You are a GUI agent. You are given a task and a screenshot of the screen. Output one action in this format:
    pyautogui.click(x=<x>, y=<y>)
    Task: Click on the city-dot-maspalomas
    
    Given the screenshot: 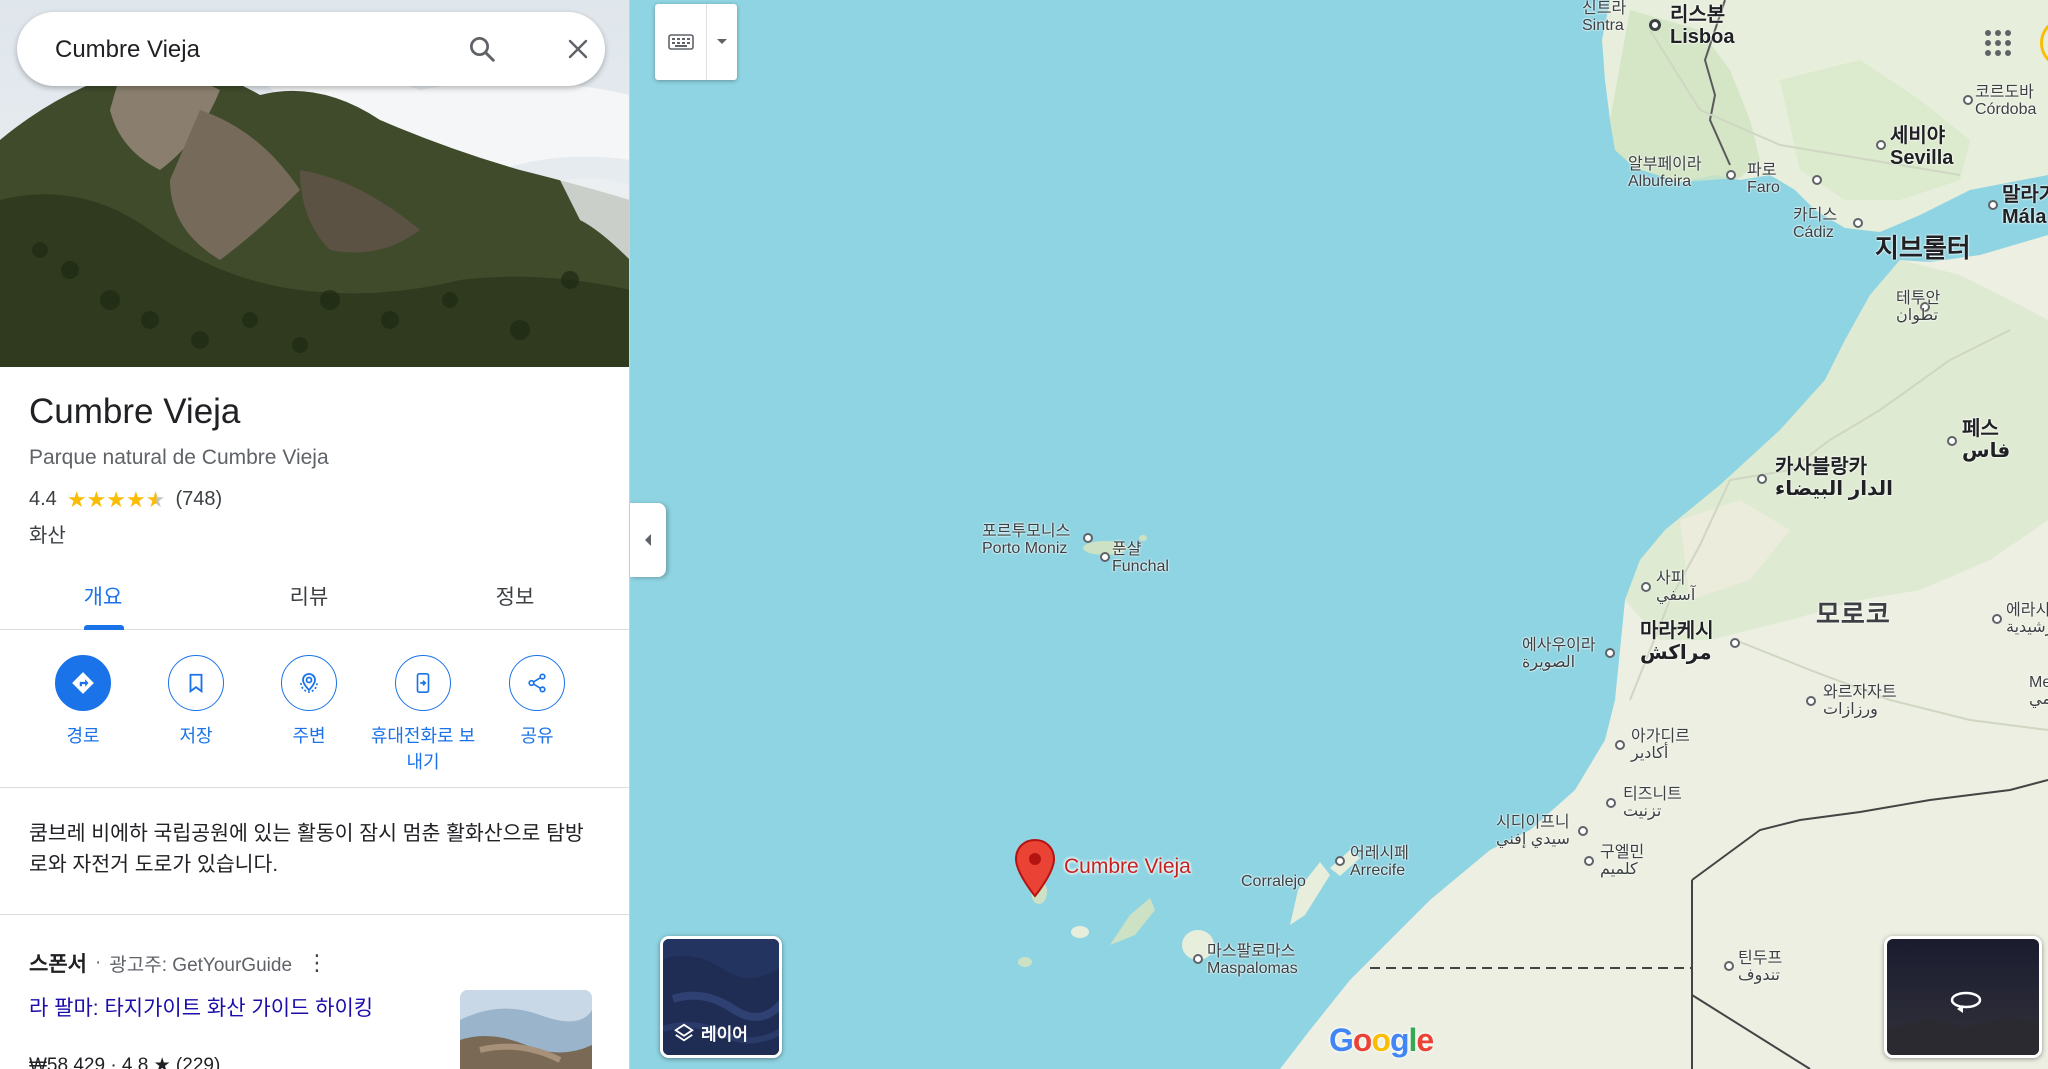 What is the action you would take?
    pyautogui.click(x=1198, y=959)
    